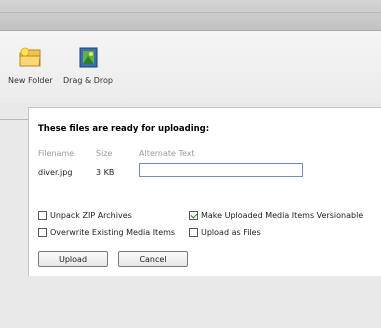 The height and width of the screenshot is (328, 381). What do you see at coordinates (14, 119) in the screenshot?
I see `divider` at bounding box center [14, 119].